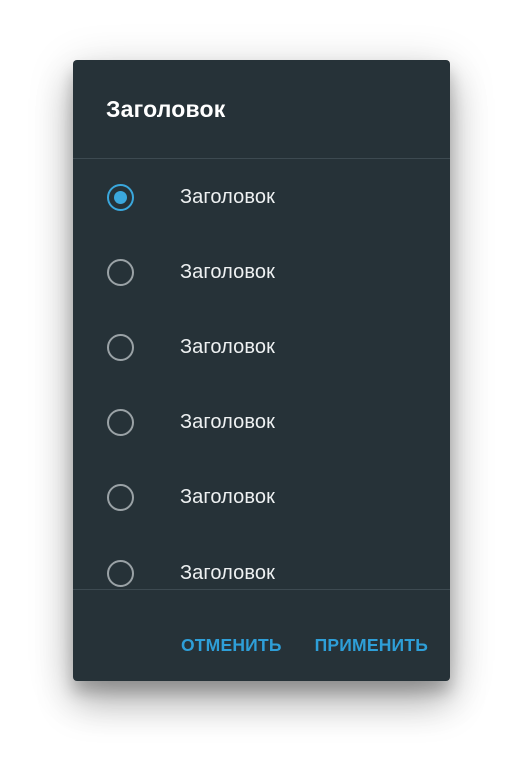  I want to click on radio-option-4: Заголовок, so click(261, 421).